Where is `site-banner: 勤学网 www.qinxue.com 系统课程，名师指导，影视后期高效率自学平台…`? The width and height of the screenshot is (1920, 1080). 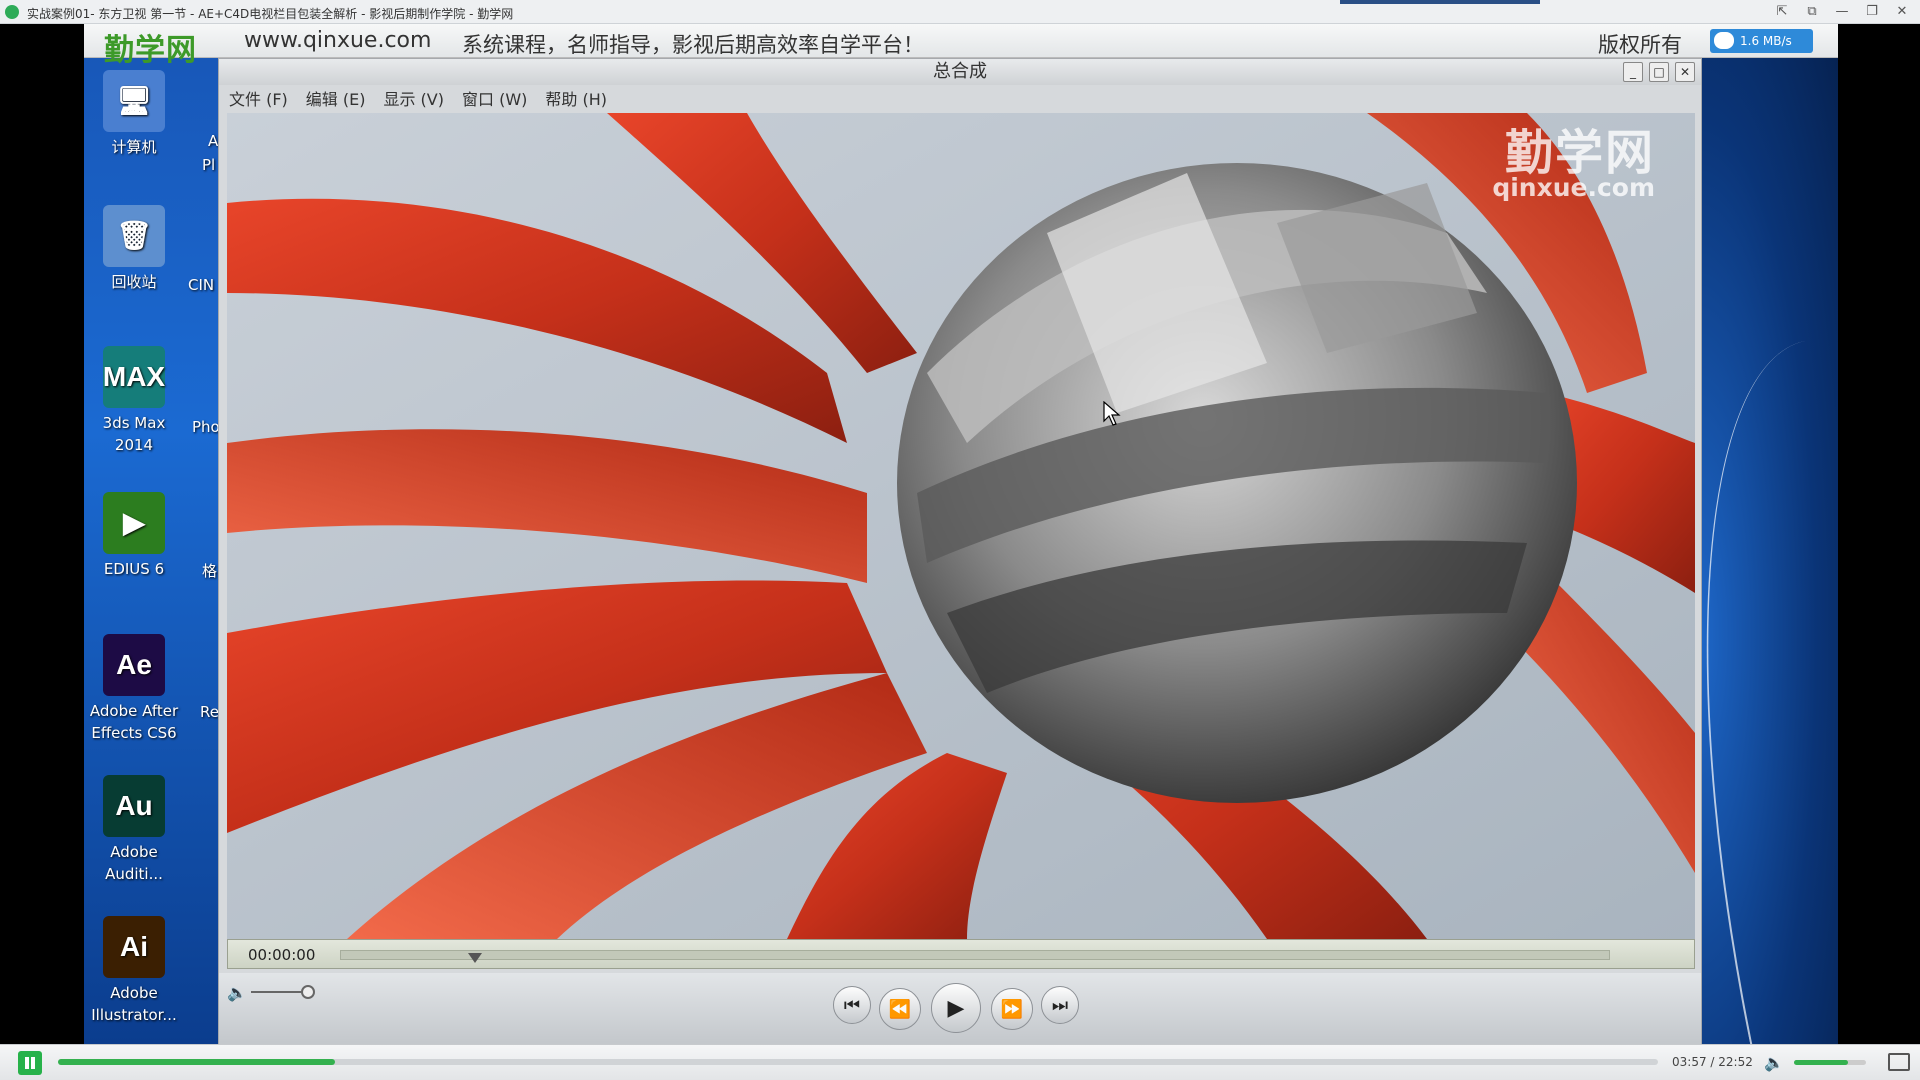
site-banner: 勤学网 www.qinxue.com 系统课程，名师指导，影视后期高效率自学平台… is located at coordinates (961, 46).